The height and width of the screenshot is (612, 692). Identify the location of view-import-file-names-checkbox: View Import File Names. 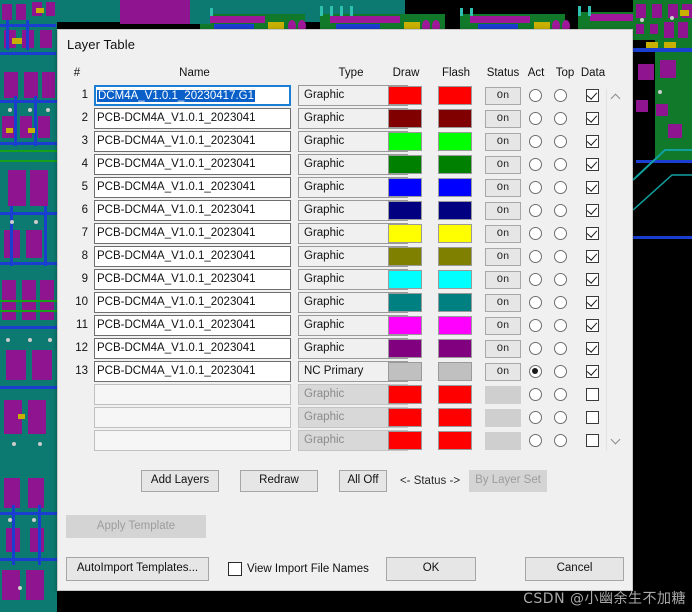
(298, 569).